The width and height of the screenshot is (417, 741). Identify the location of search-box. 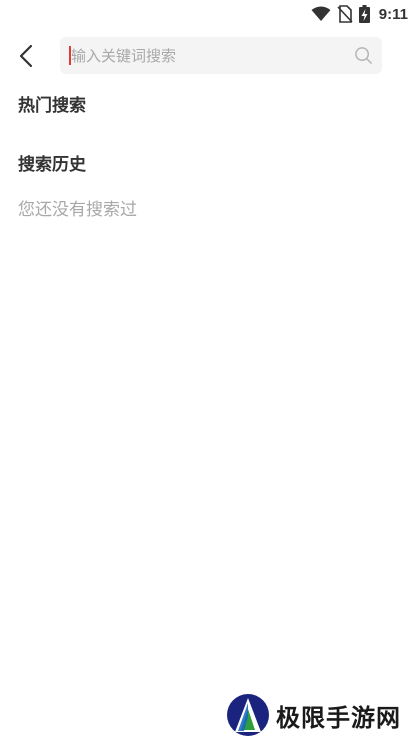
(221, 55).